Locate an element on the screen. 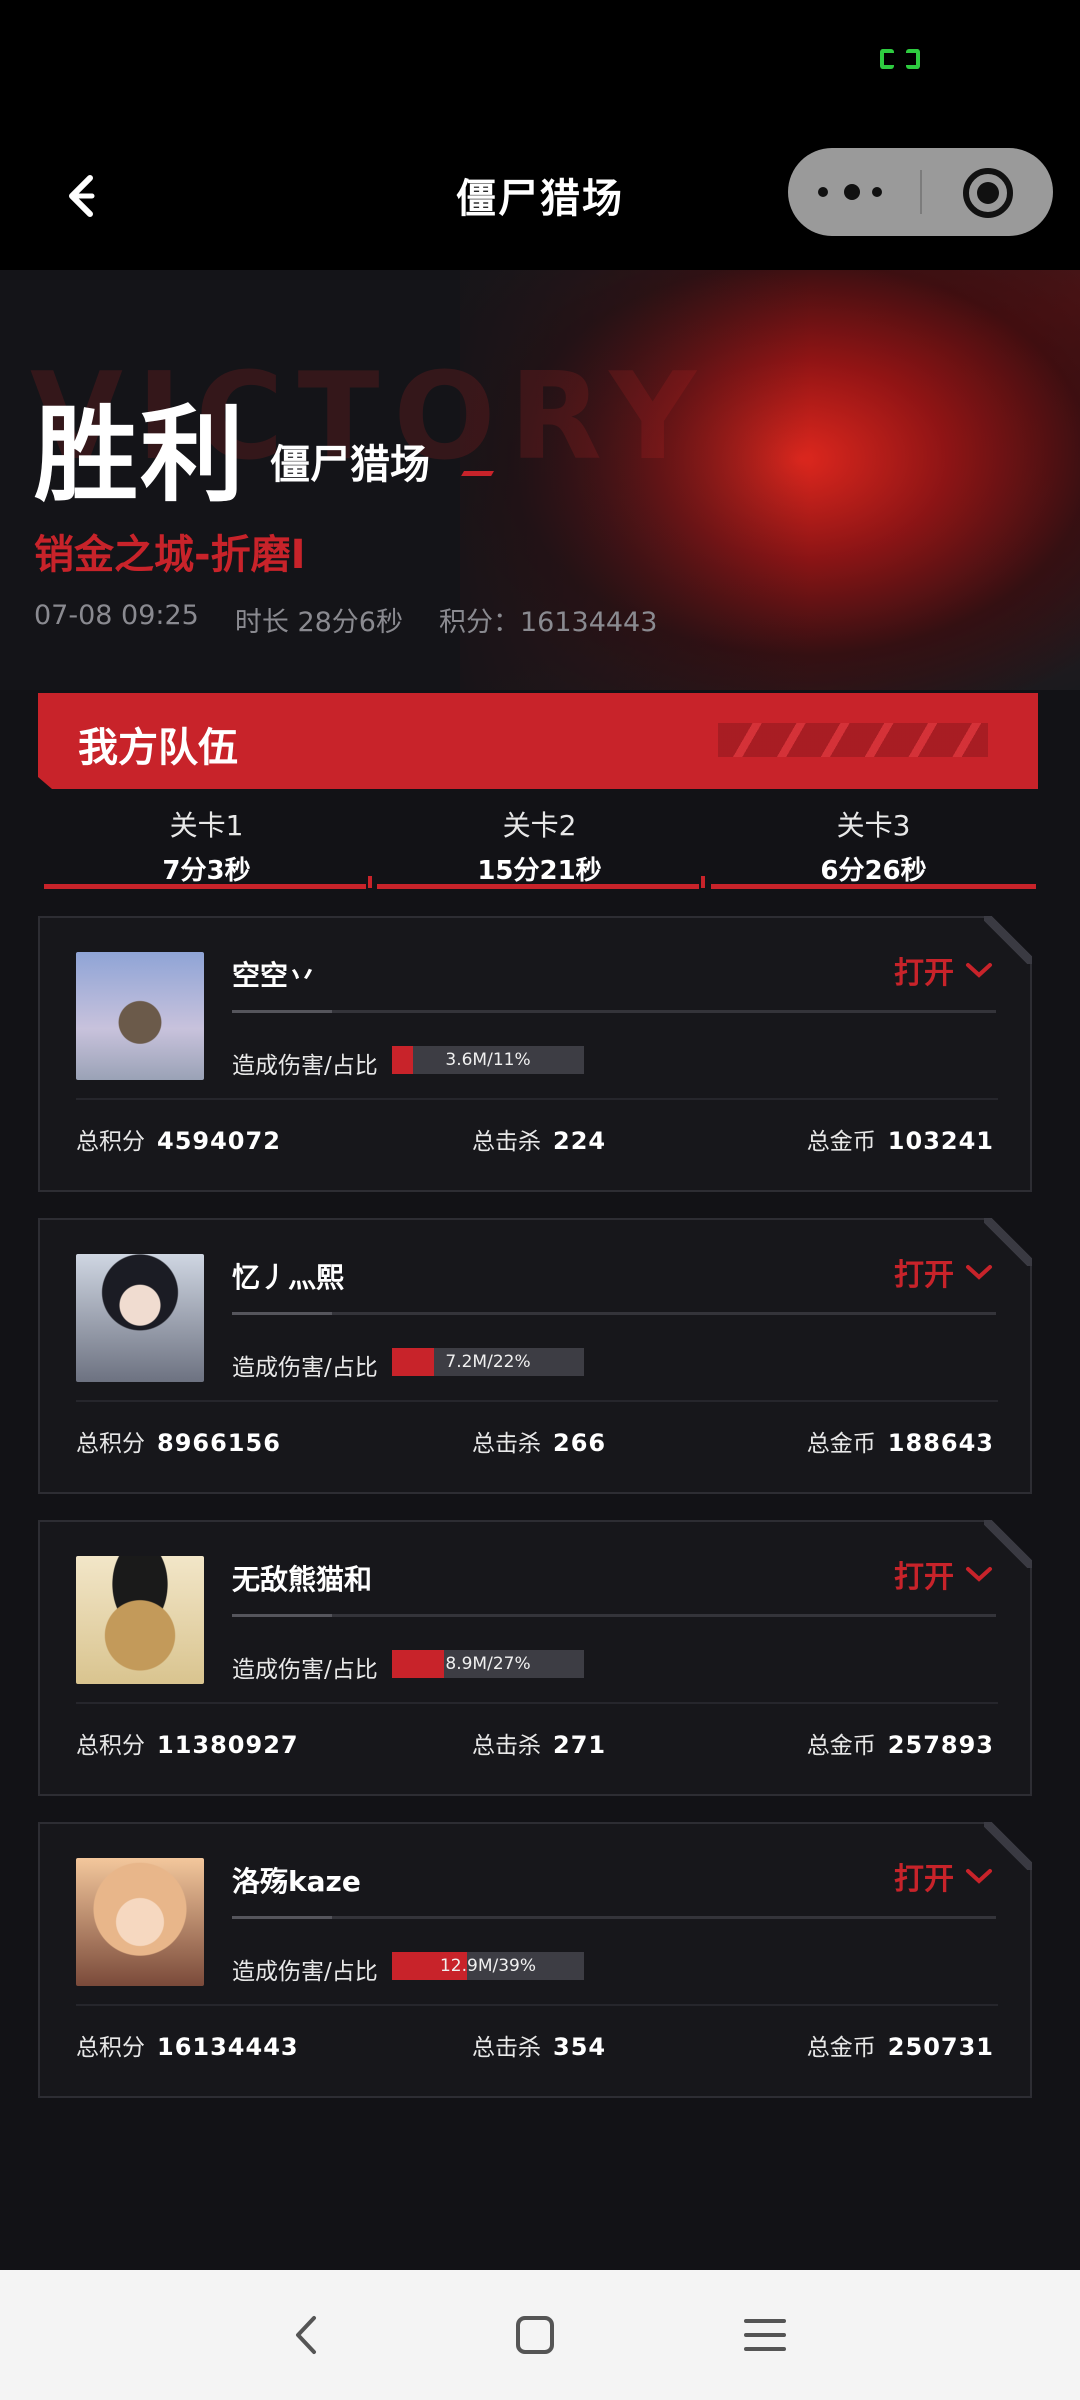  square-icon is located at coordinates (535, 2335).